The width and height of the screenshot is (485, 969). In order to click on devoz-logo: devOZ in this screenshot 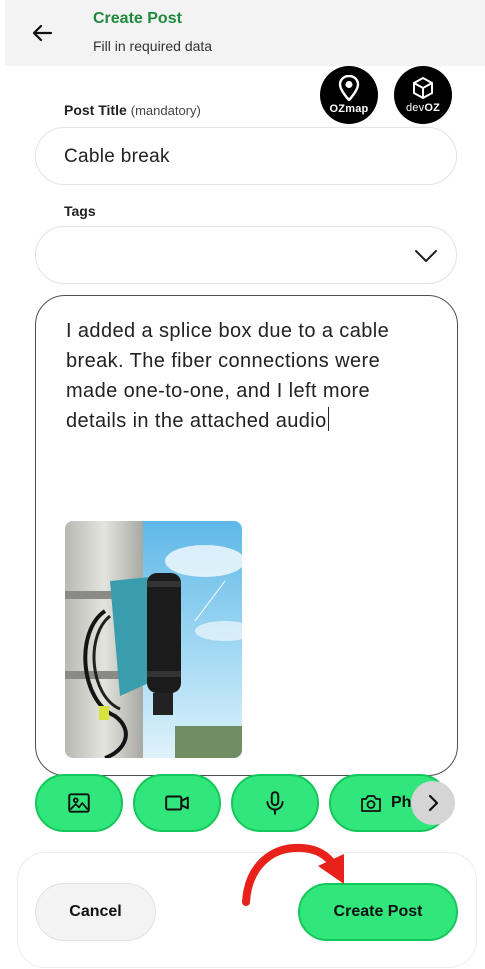, I will do `click(423, 95)`.